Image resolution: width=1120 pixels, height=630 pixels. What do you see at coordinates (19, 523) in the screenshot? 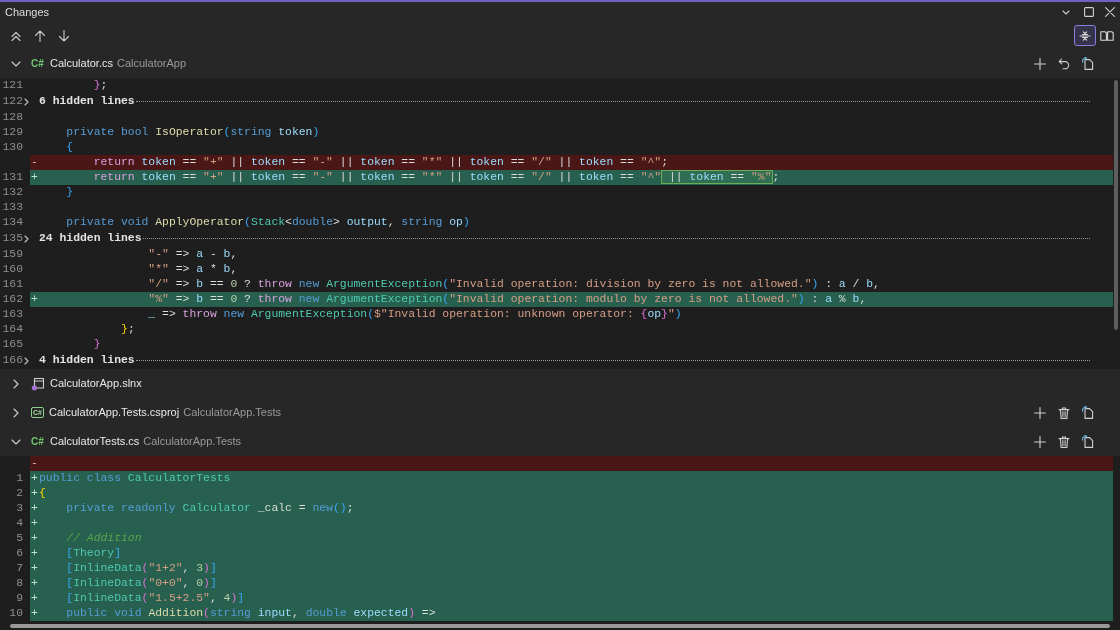
I see `line-number: 4` at bounding box center [19, 523].